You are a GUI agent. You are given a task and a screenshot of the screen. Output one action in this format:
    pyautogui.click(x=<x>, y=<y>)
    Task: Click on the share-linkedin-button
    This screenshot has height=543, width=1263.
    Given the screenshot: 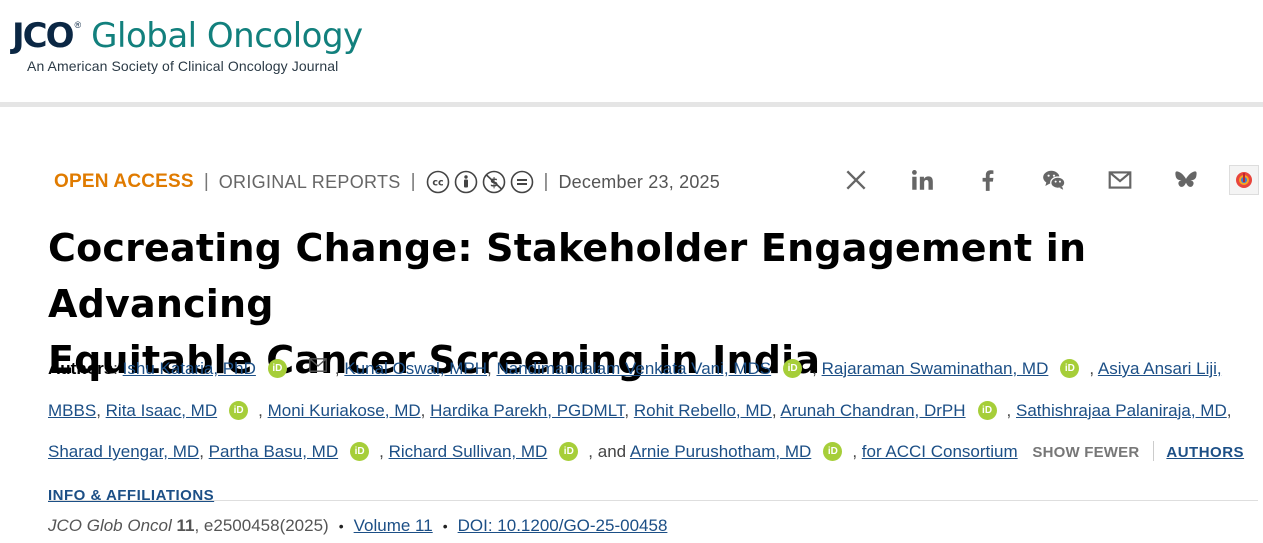 What is the action you would take?
    pyautogui.click(x=922, y=180)
    